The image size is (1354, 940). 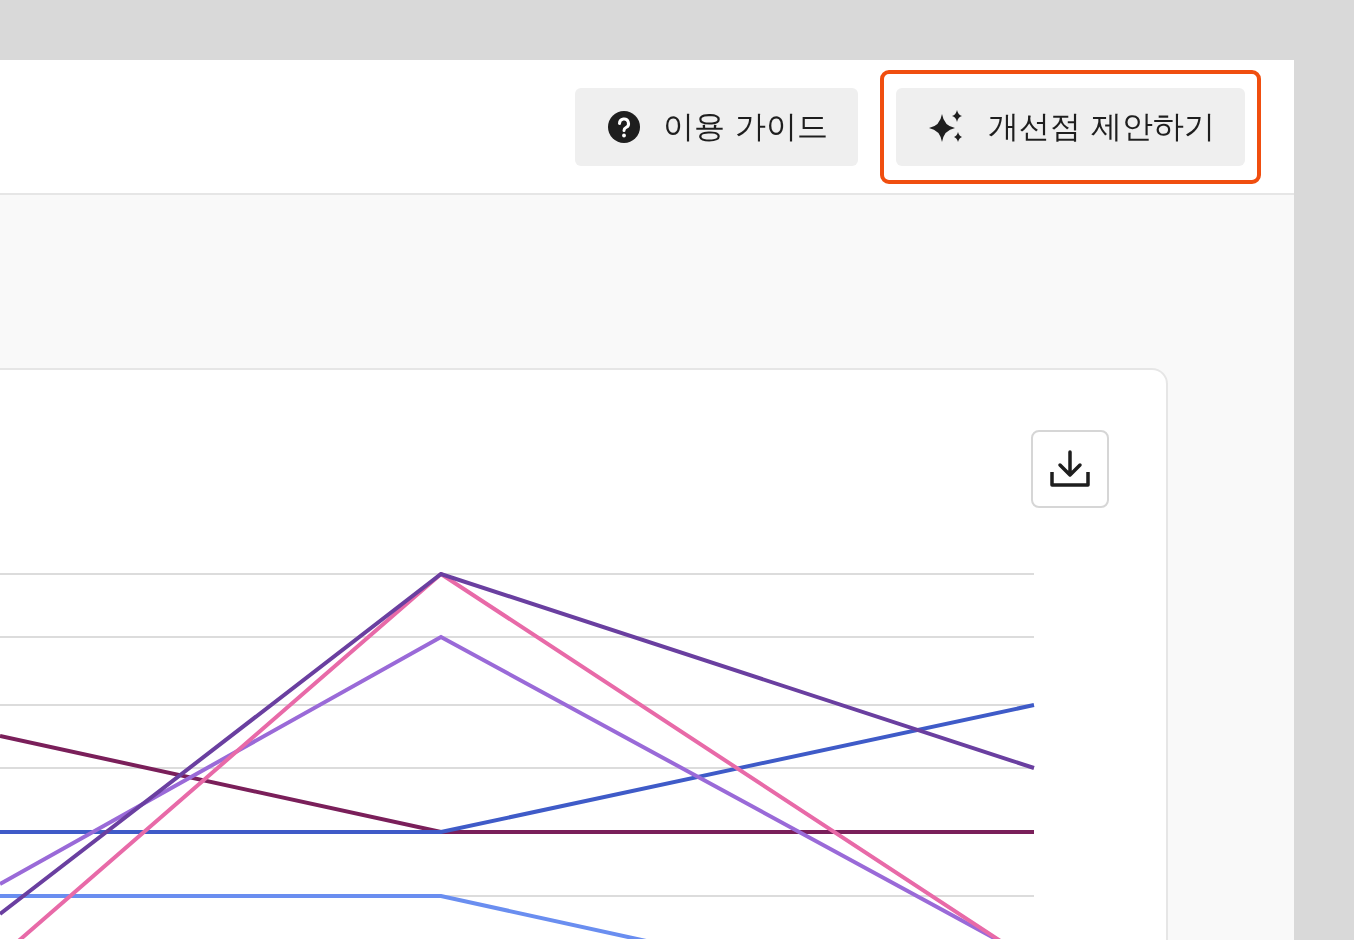 What do you see at coordinates (624, 126) in the screenshot?
I see `help-icon` at bounding box center [624, 126].